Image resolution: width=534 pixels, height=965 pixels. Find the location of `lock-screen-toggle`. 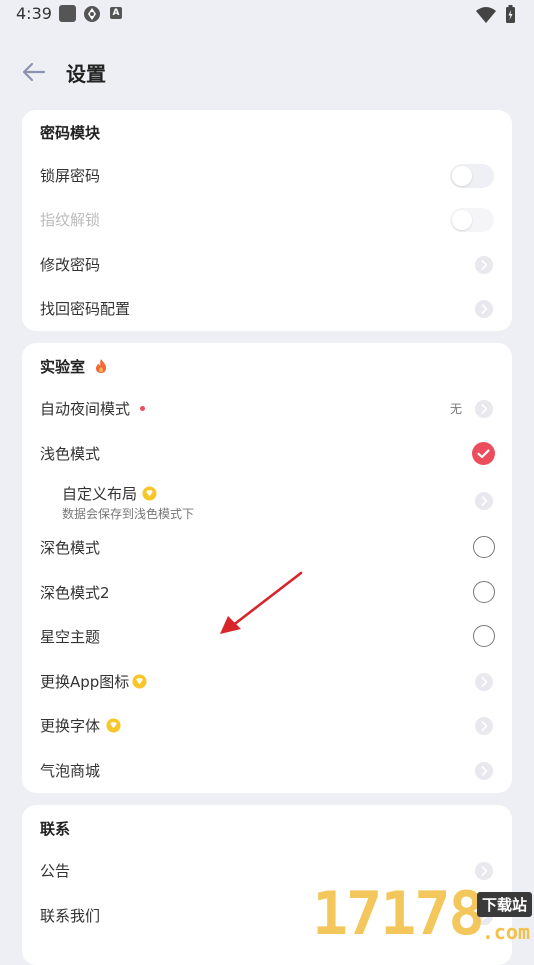

lock-screen-toggle is located at coordinates (472, 176).